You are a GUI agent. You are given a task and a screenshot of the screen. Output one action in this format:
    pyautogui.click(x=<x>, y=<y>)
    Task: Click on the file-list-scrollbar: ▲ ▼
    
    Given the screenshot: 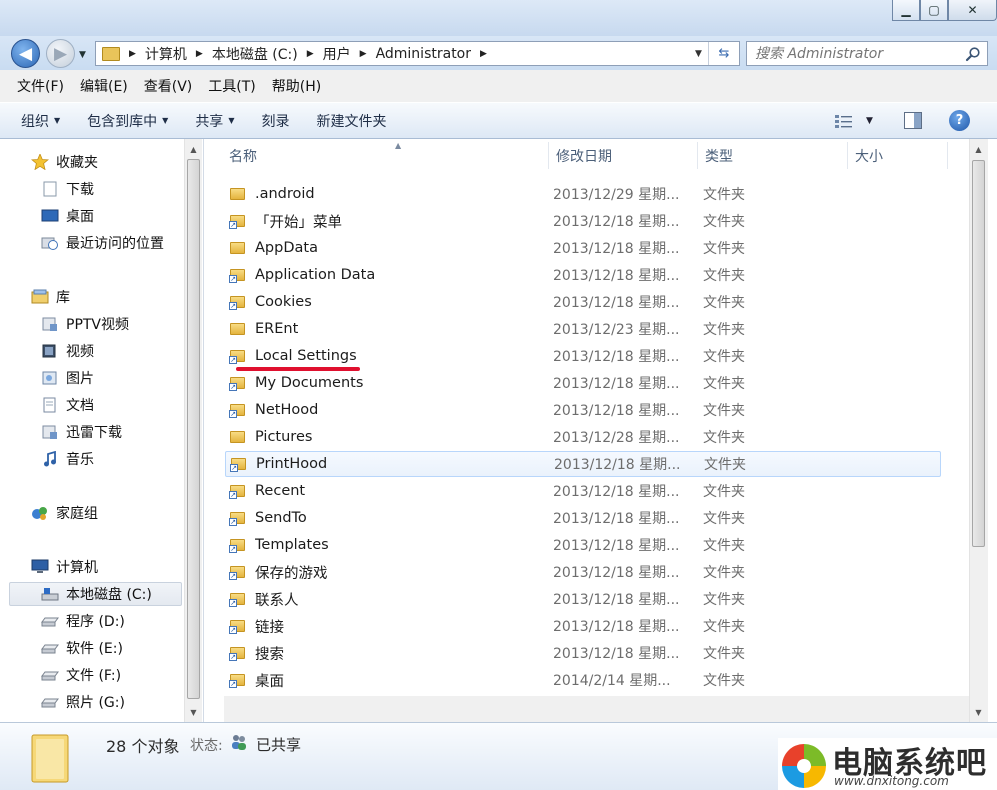 What is the action you would take?
    pyautogui.click(x=978, y=430)
    